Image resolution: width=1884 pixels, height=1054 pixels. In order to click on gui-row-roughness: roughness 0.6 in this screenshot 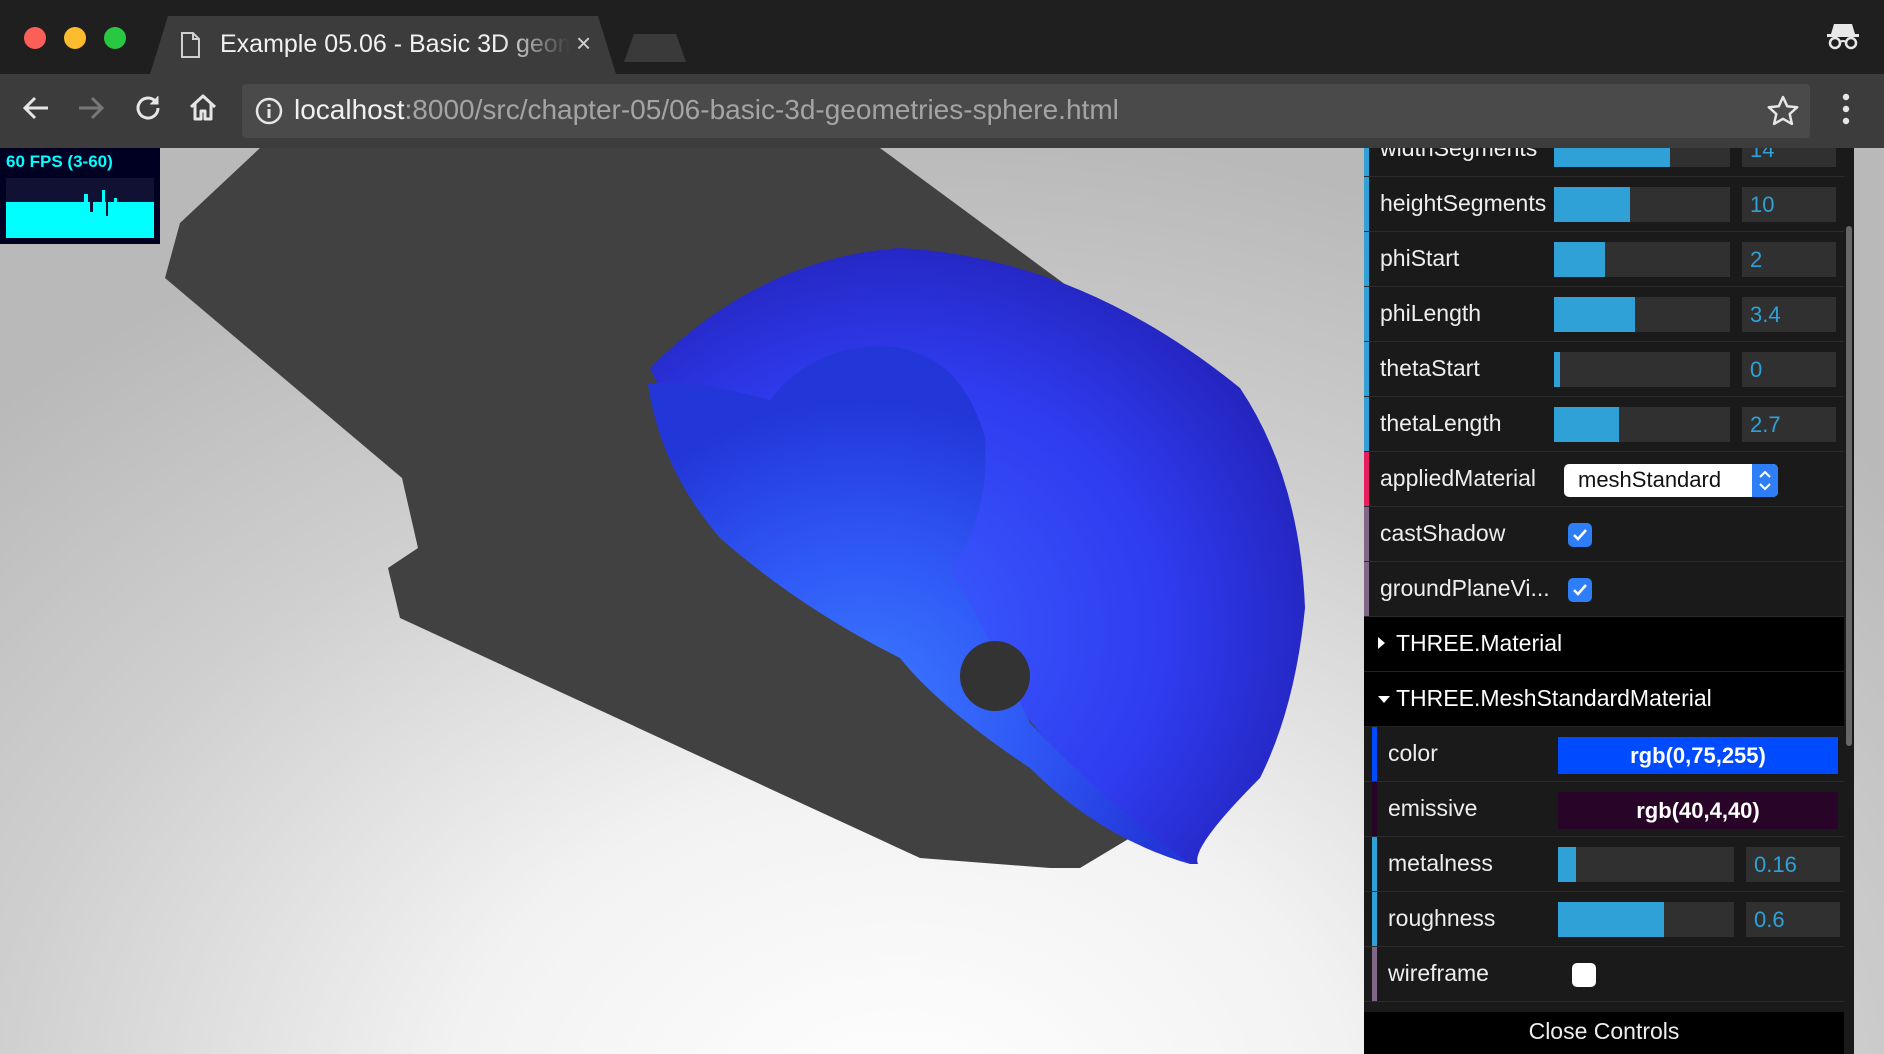, I will do `click(1604, 919)`.